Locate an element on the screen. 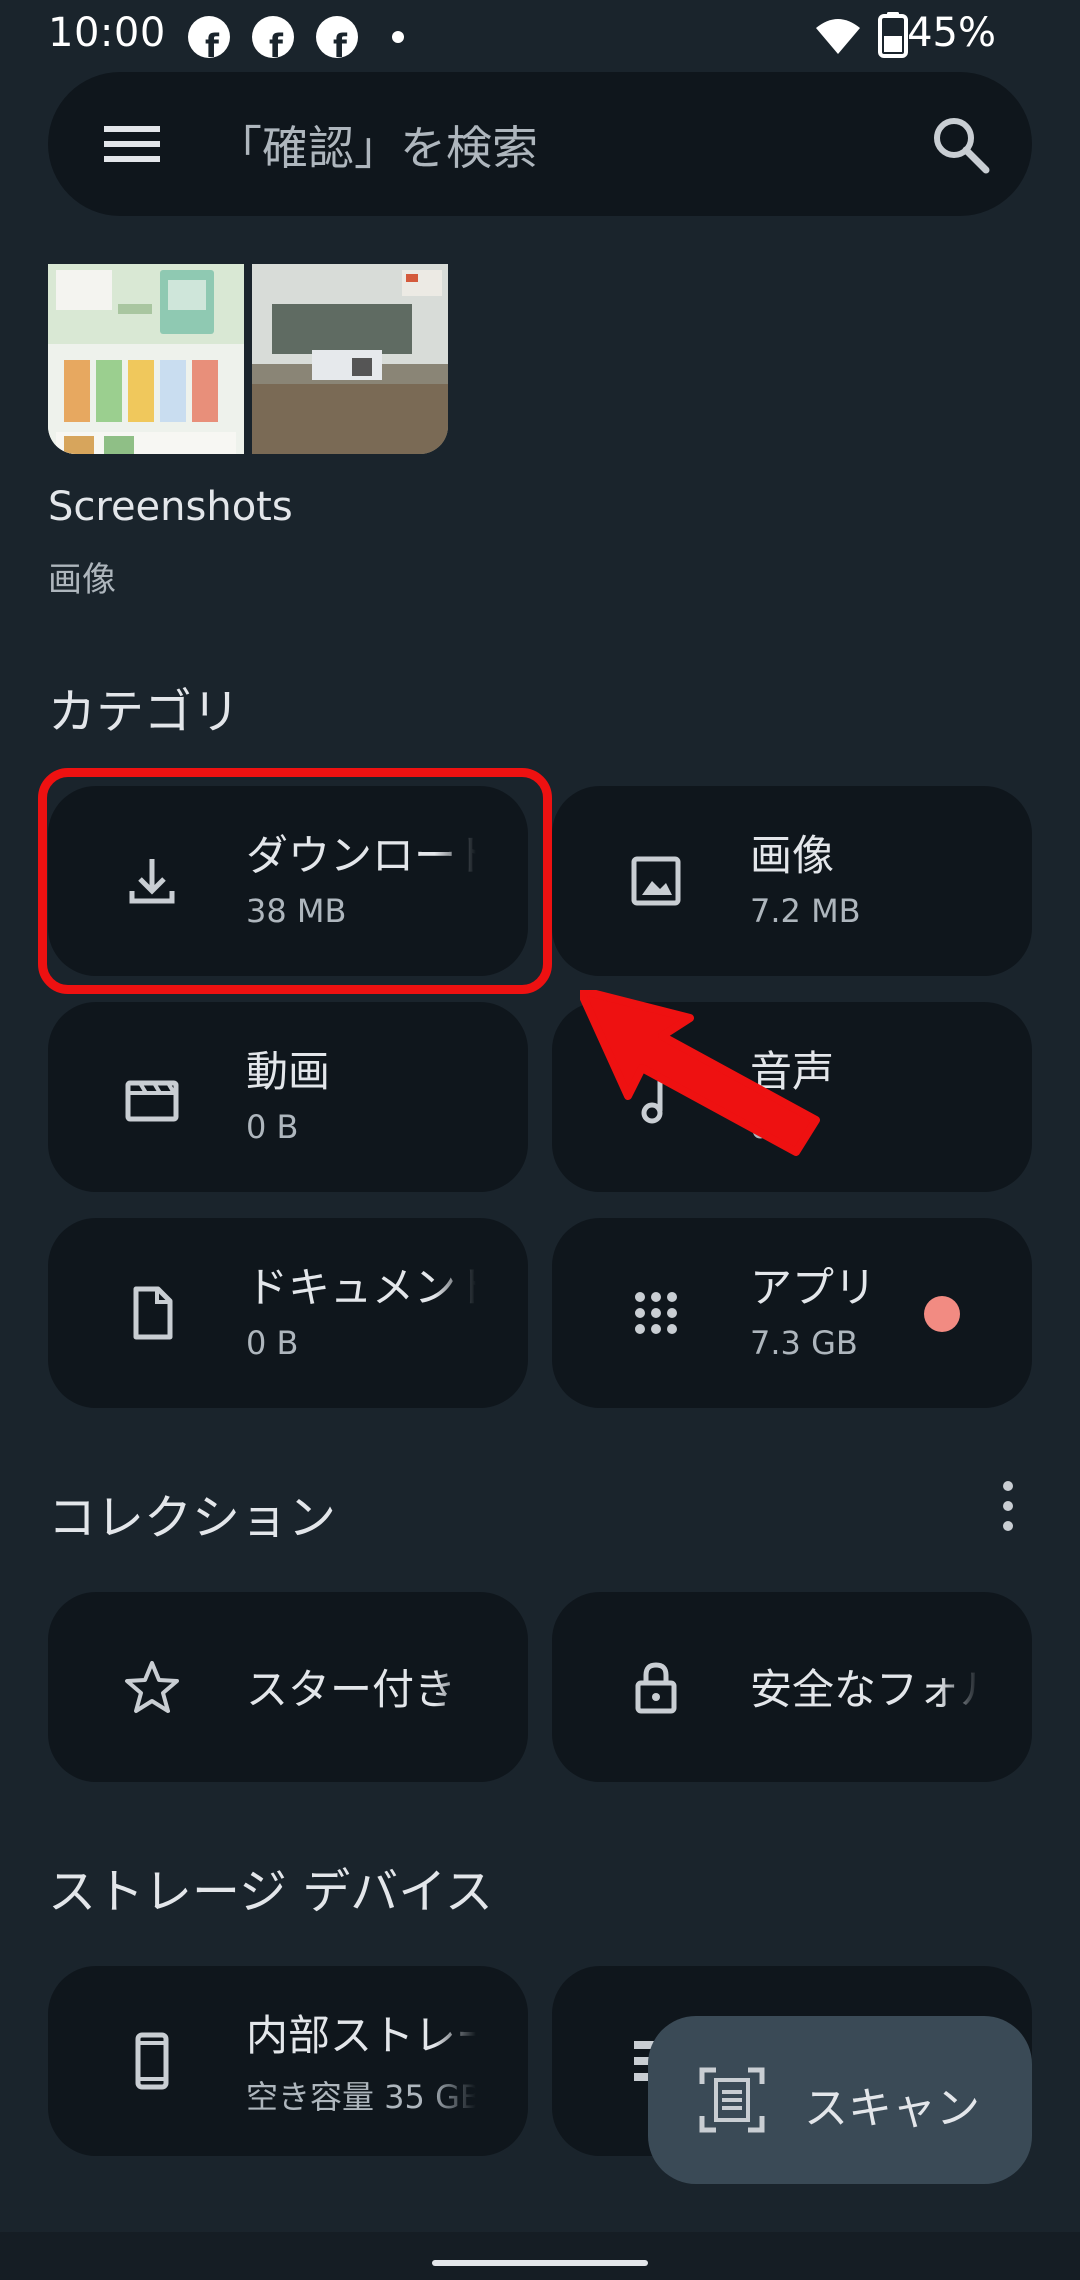 This screenshot has height=2280, width=1080. category-label: ドキュメント is located at coordinates (361, 1287).